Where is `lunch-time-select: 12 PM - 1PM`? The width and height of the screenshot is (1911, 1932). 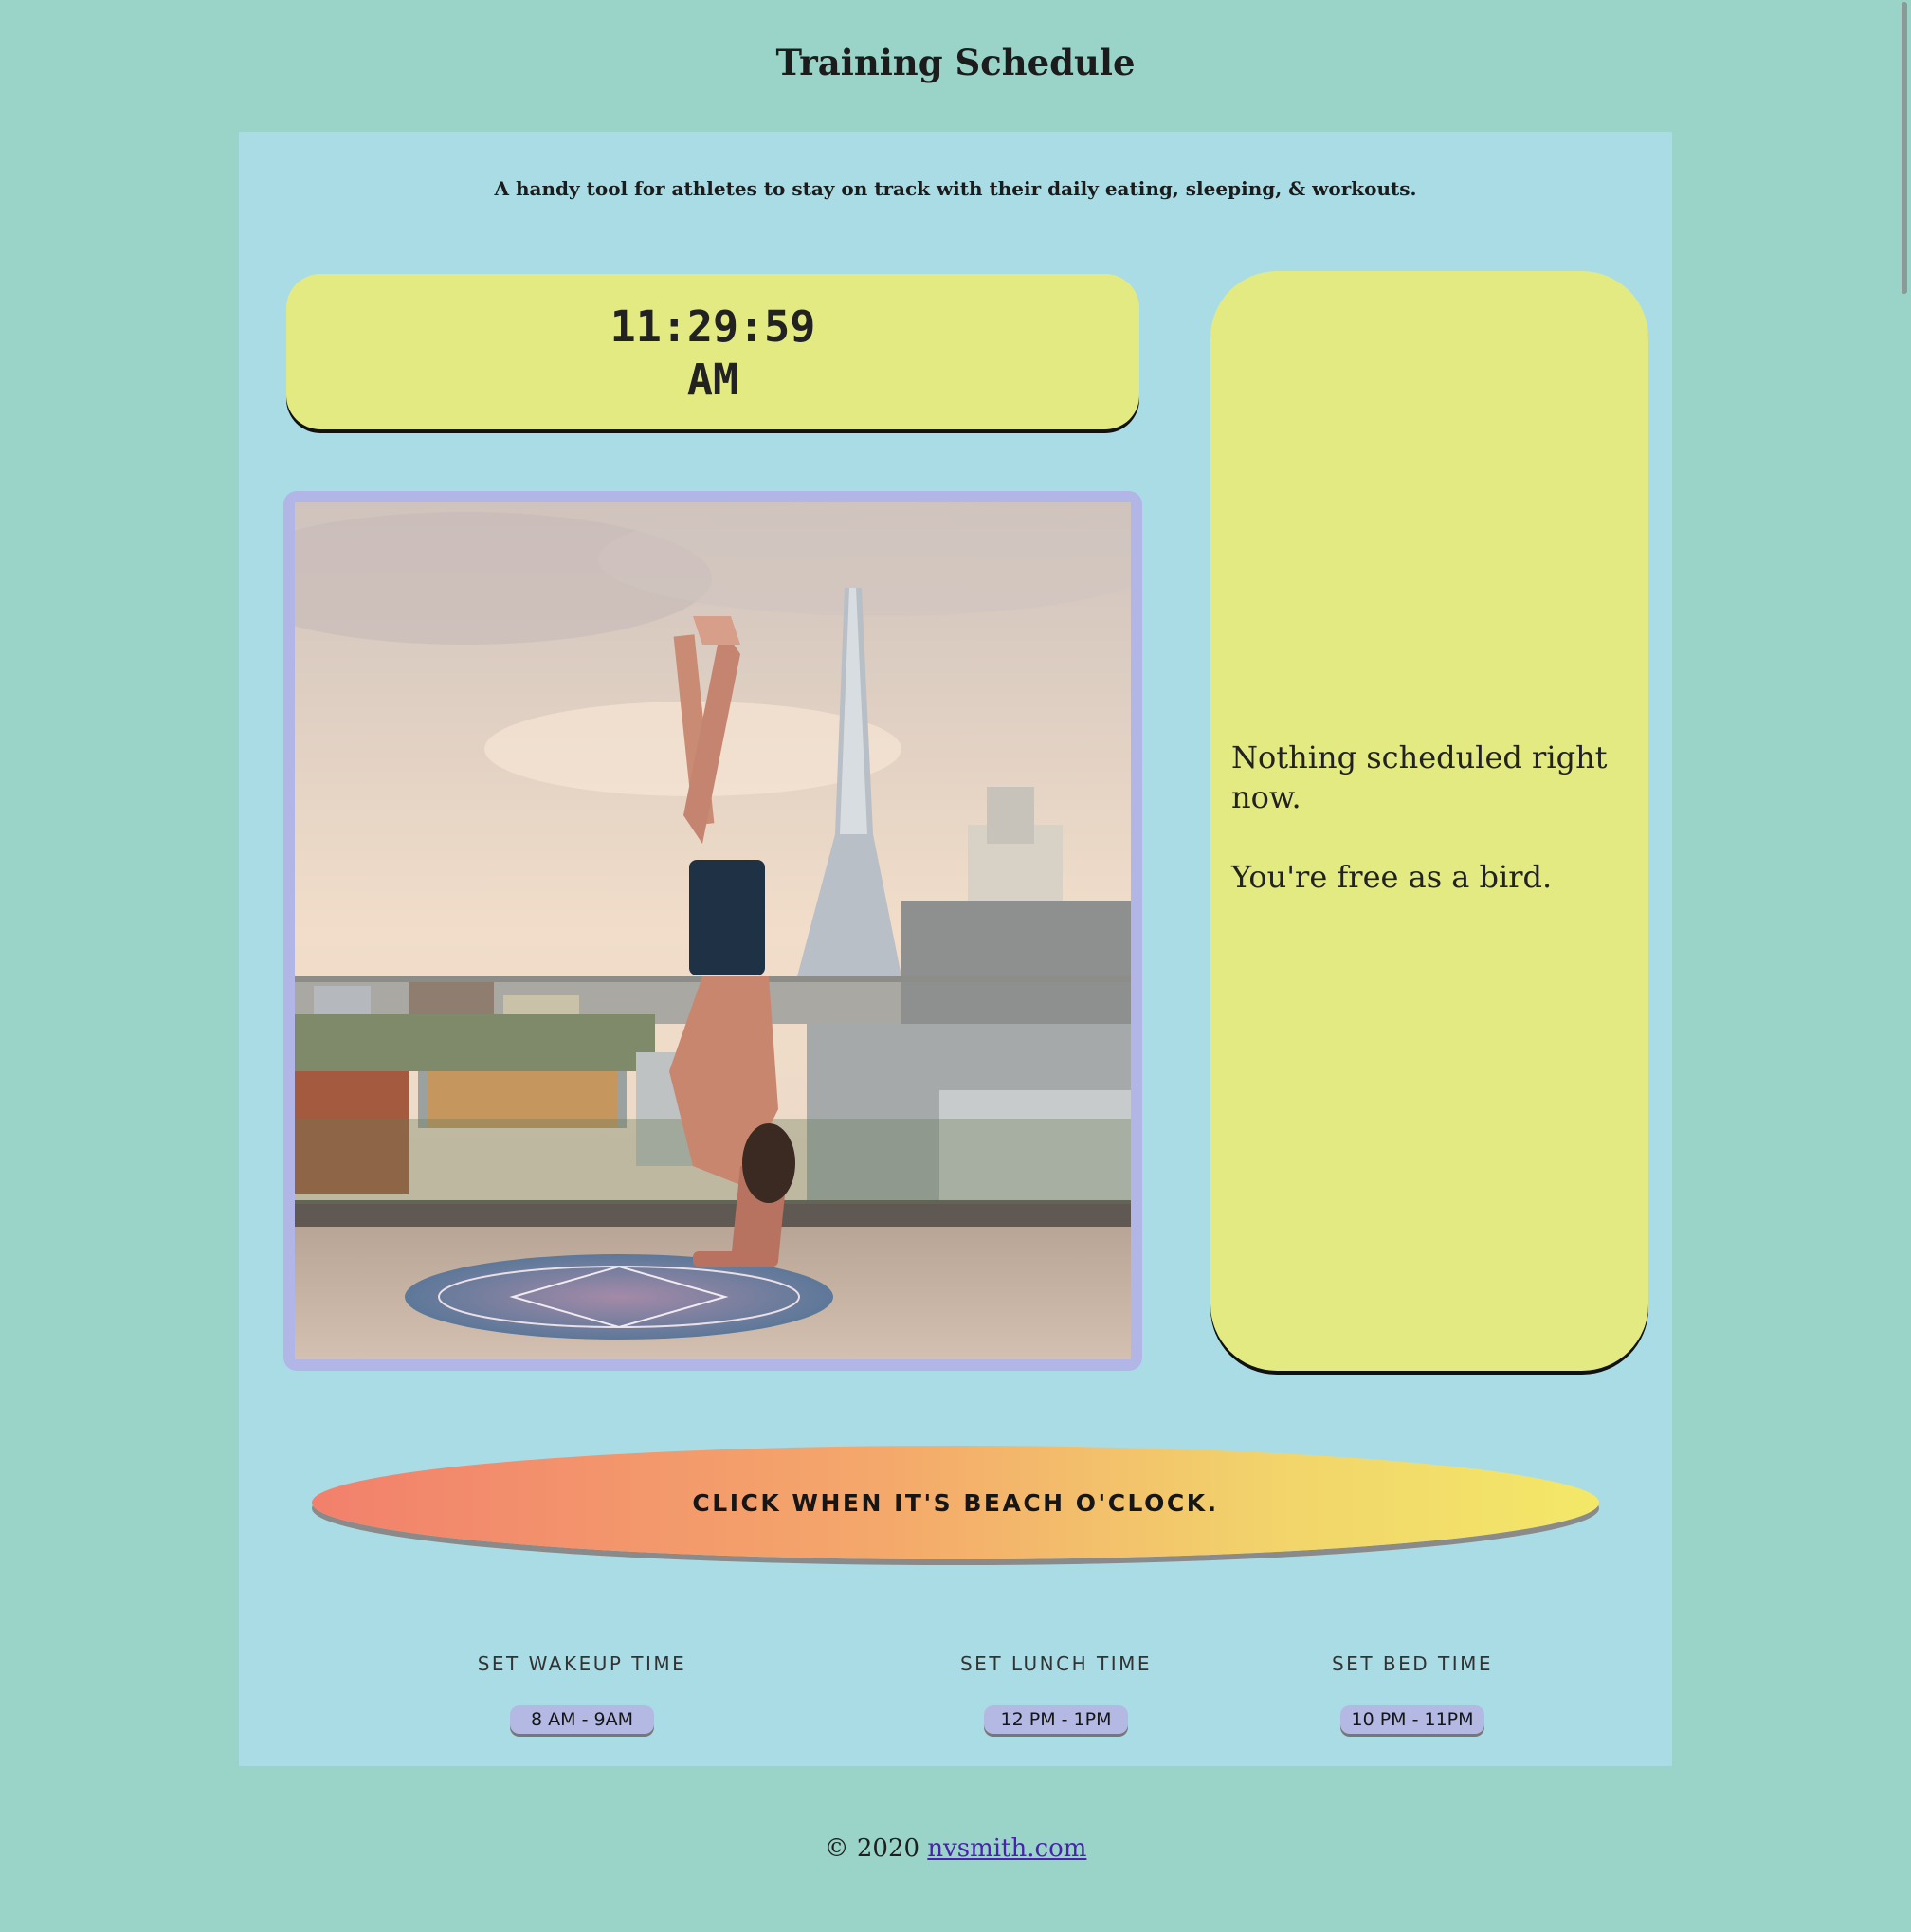 lunch-time-select: 12 PM - 1PM is located at coordinates (1056, 1720).